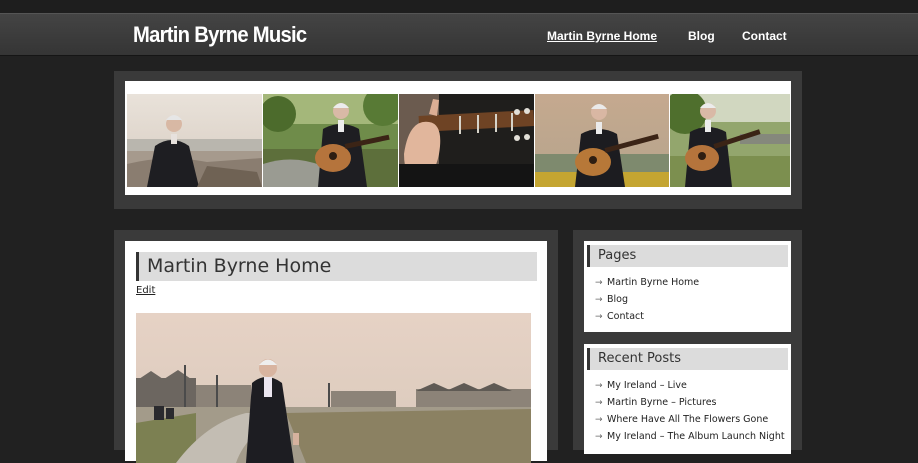  Describe the element at coordinates (239, 266) in the screenshot. I see `page-title: Martin Byrne Home` at that location.